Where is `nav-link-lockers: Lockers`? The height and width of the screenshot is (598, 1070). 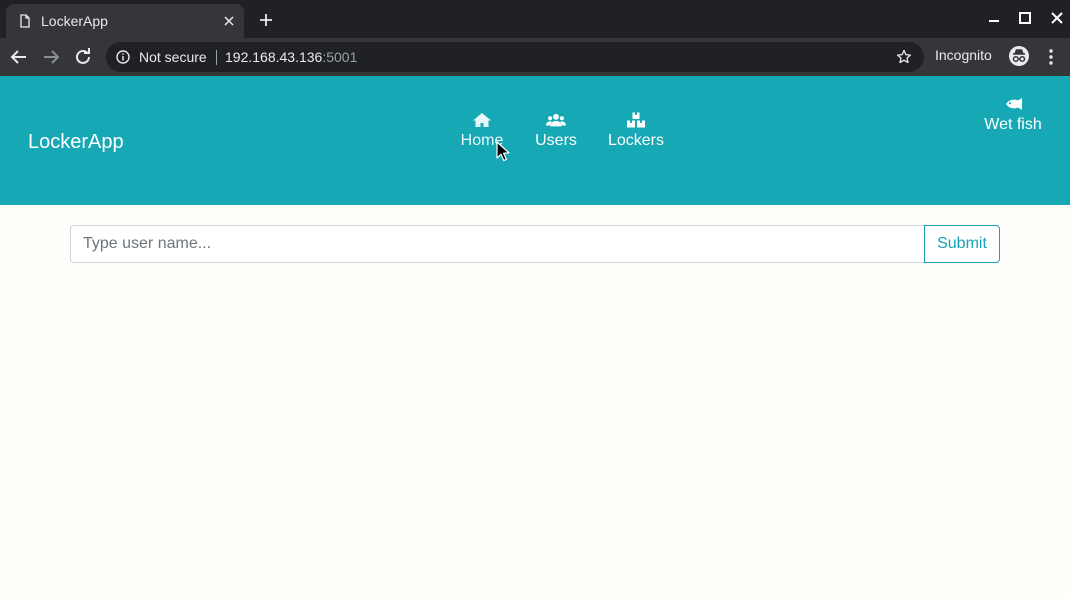 nav-link-lockers: Lockers is located at coordinates (636, 131).